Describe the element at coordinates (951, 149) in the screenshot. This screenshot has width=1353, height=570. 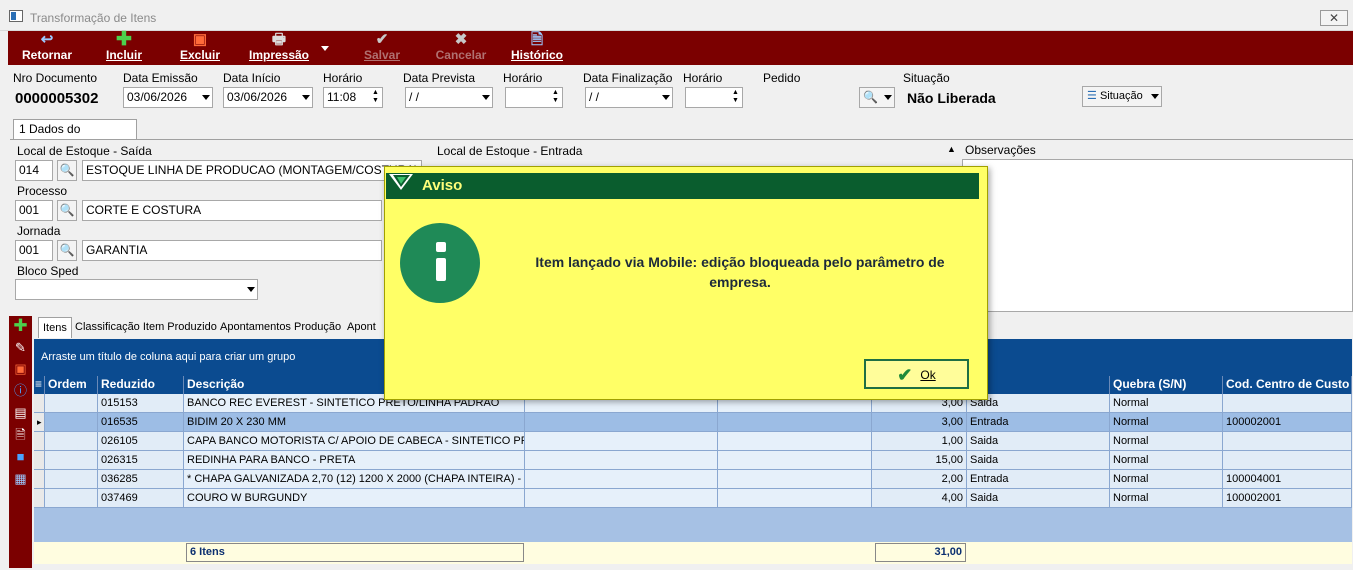
I see `scroll-up-icon: ▲` at that location.